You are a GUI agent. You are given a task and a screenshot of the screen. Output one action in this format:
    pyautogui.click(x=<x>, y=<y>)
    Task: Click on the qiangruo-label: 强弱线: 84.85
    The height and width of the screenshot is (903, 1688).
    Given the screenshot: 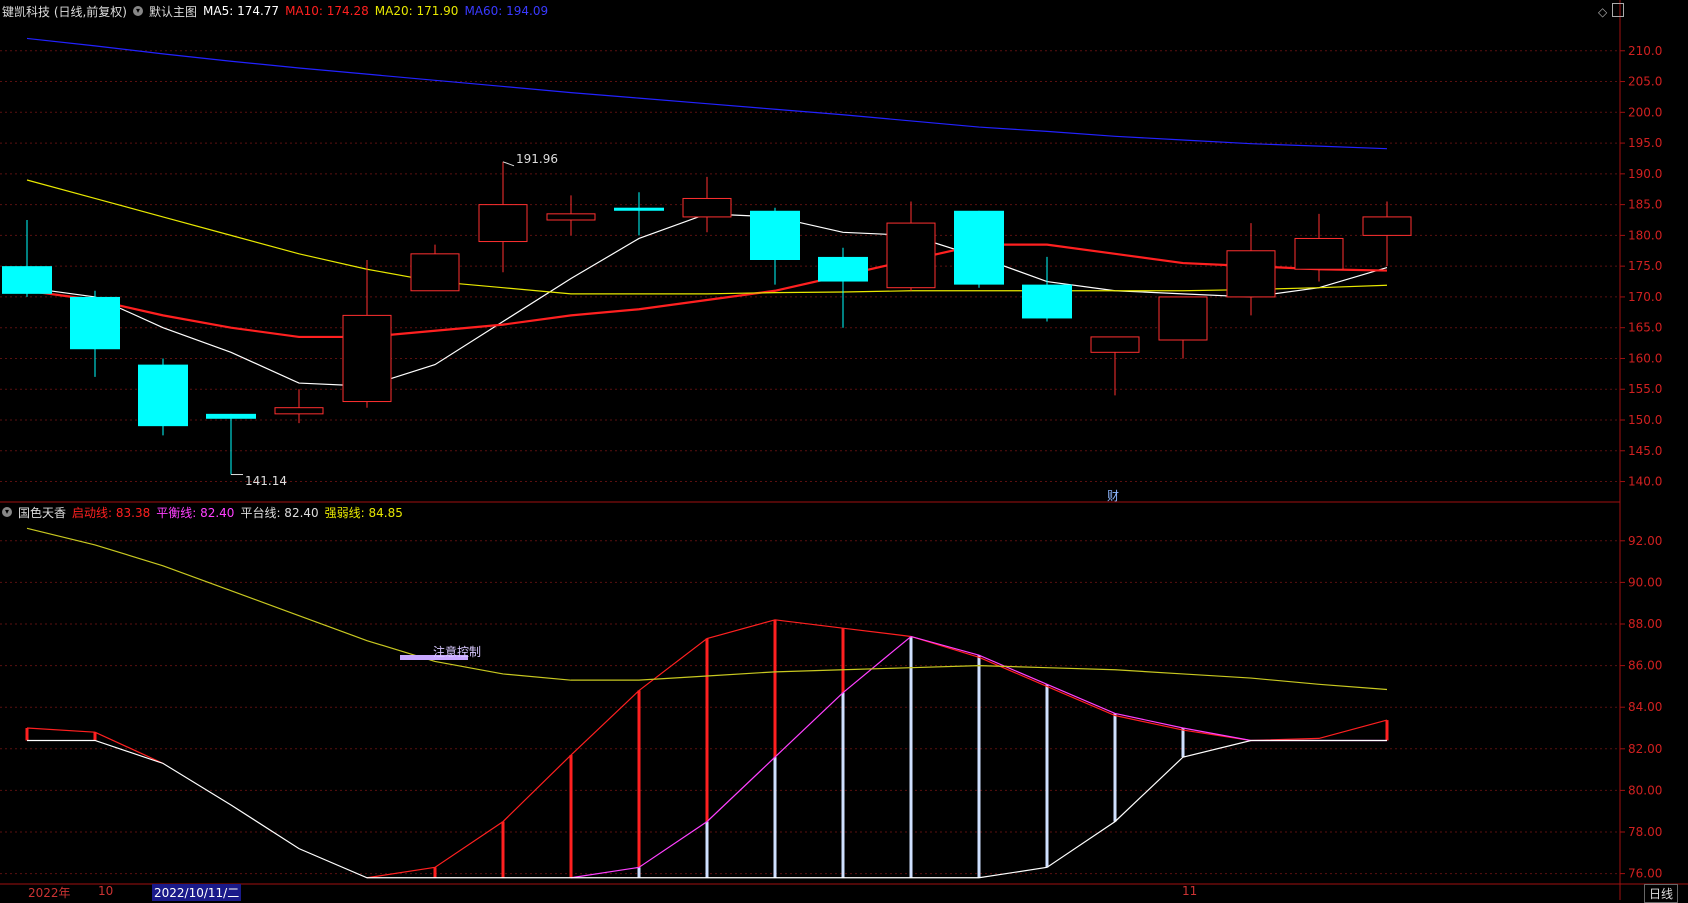 What is the action you would take?
    pyautogui.click(x=363, y=512)
    